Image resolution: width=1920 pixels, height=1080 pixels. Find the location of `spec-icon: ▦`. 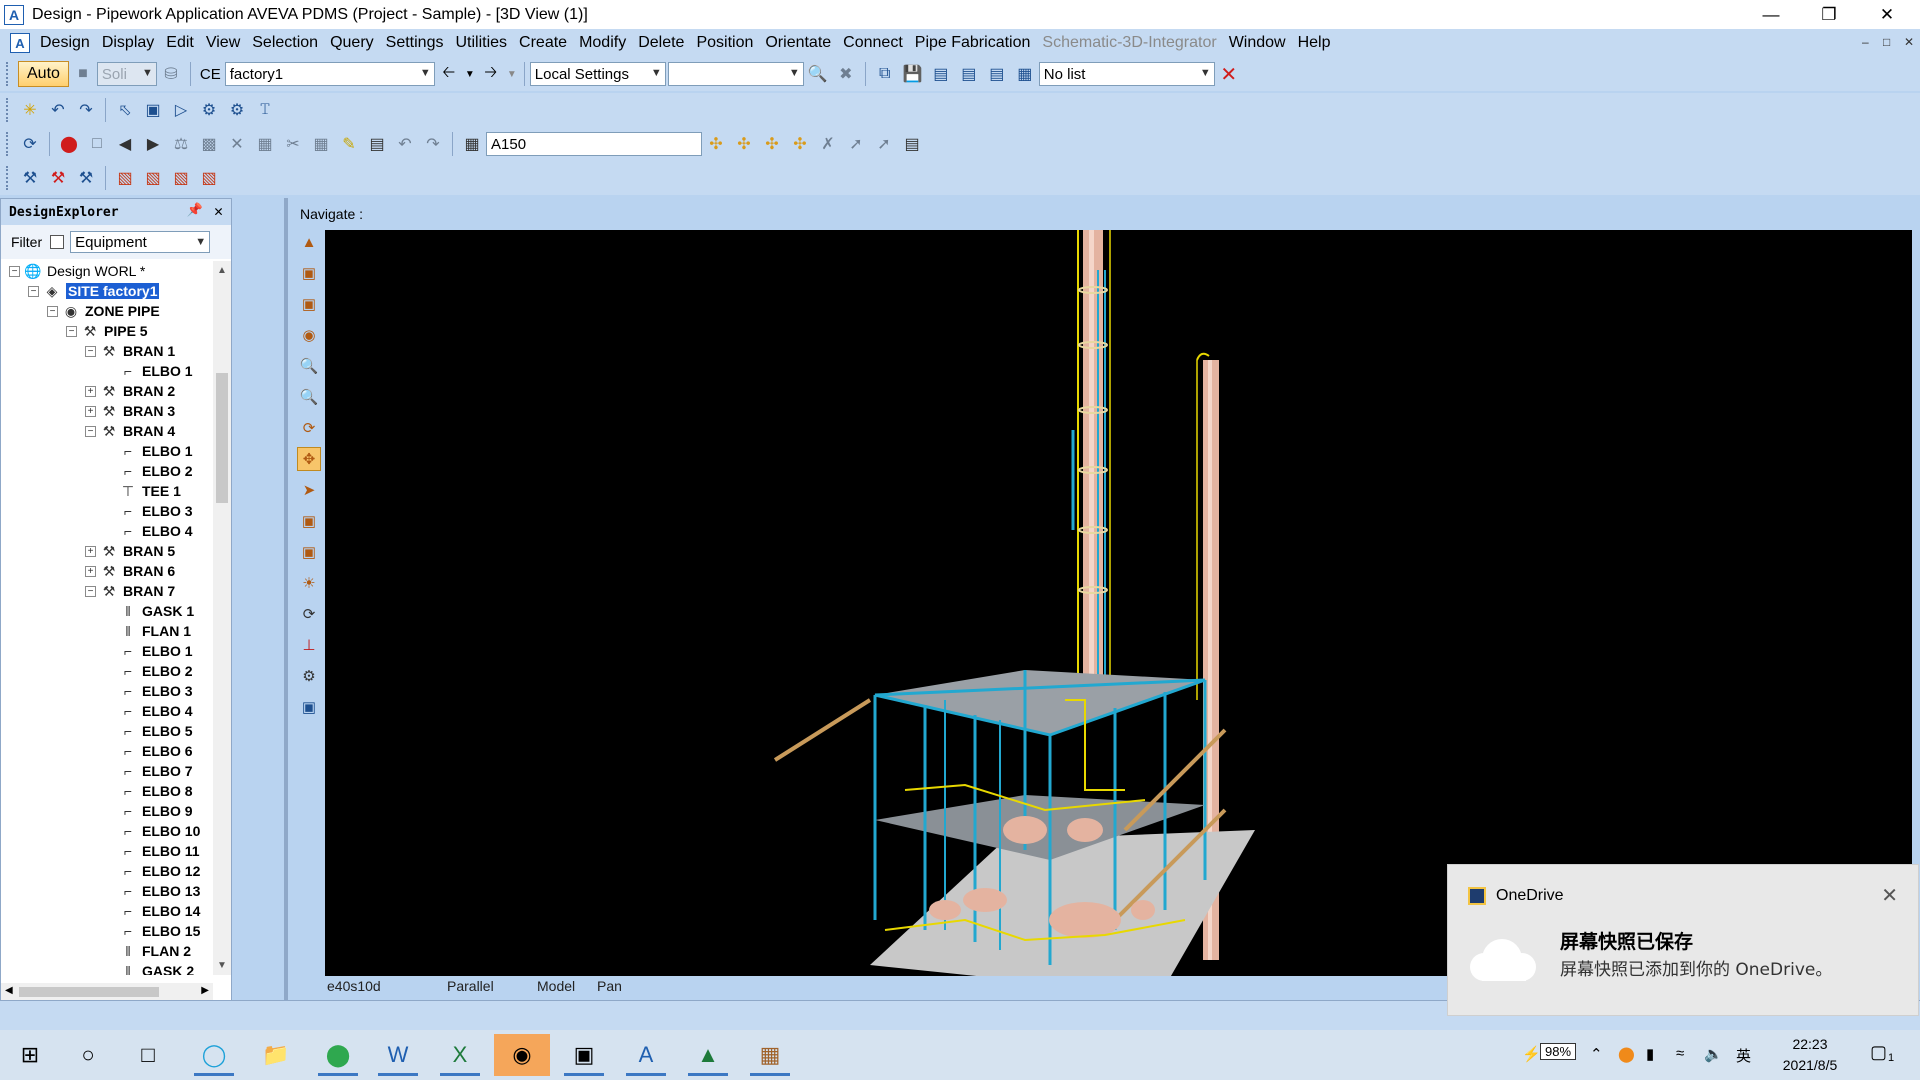

spec-icon: ▦ is located at coordinates (472, 144).